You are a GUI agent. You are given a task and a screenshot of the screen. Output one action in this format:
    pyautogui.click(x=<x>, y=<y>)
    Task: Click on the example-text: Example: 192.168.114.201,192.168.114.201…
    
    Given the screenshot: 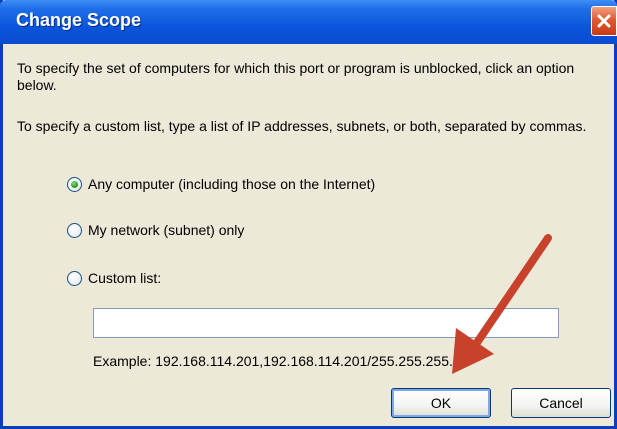 What is the action you would take?
    pyautogui.click(x=277, y=361)
    